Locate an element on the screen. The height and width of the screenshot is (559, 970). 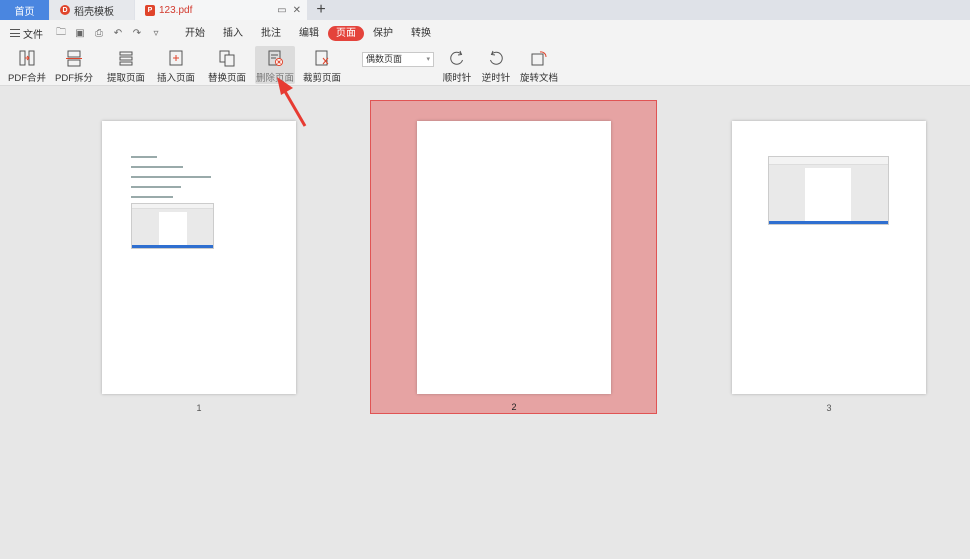
replace-page-icon is located at coordinates (227, 58).